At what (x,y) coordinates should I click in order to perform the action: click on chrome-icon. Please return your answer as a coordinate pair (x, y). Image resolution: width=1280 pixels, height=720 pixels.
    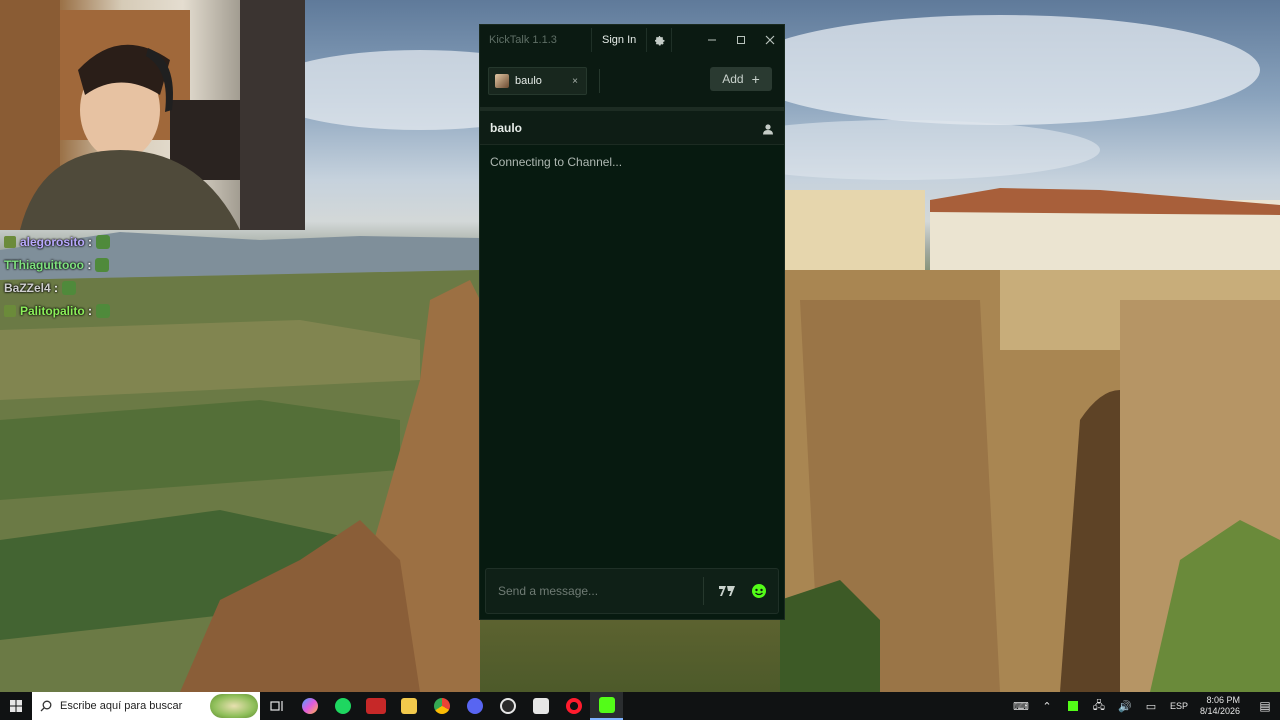
    Looking at the image, I should click on (441, 706).